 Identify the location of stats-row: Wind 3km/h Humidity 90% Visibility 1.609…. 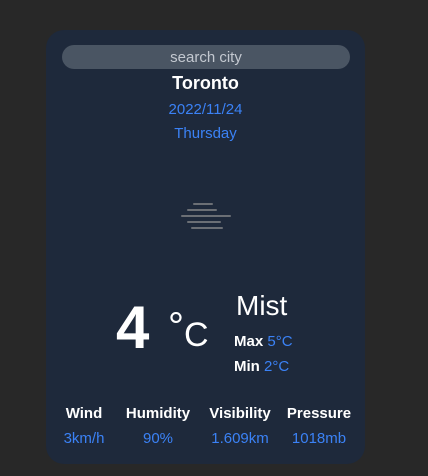
(205, 429).